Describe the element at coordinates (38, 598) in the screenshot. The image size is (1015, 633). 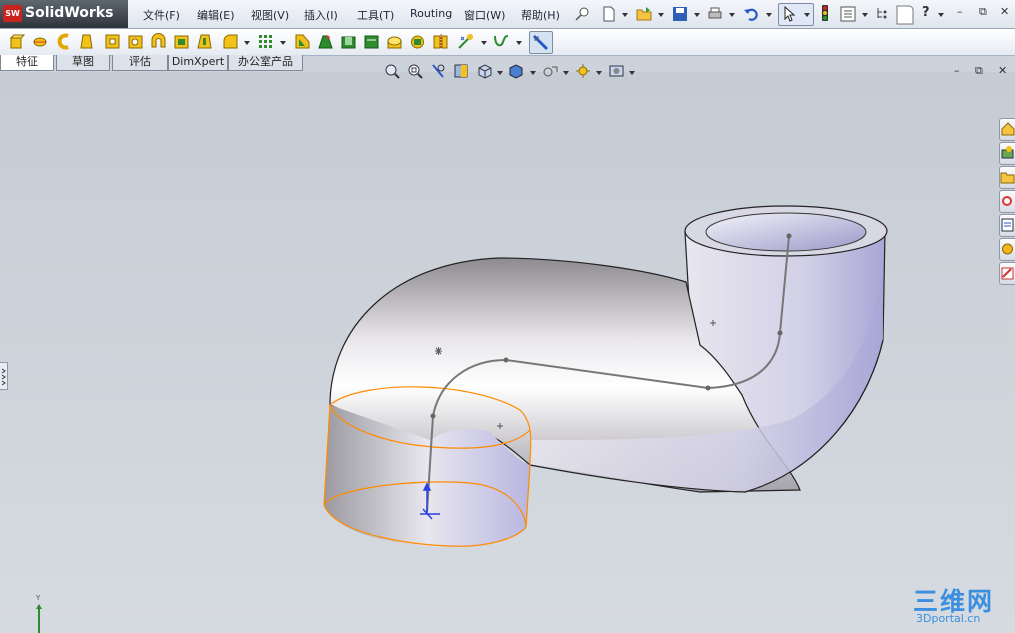
I see `triad-y-label: Y` at that location.